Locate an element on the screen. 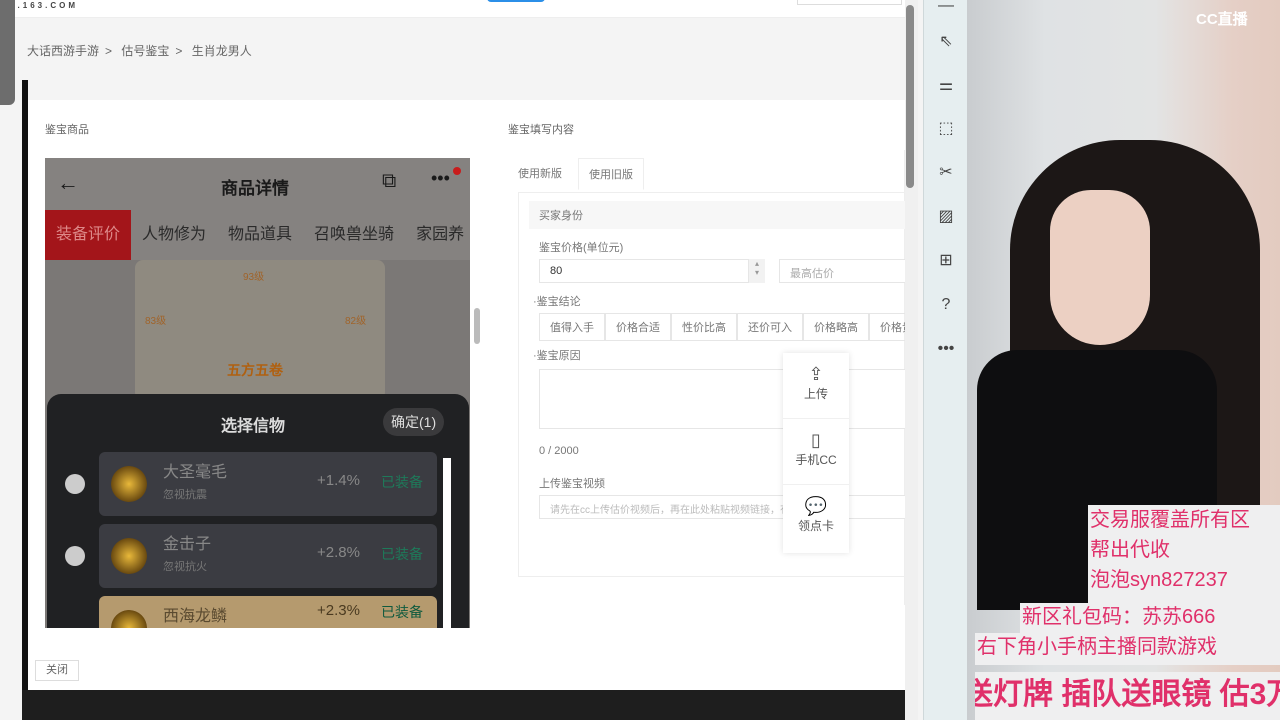 Image resolution: width=1280 pixels, height=720 pixels. price-stepper: ▴ ▾ is located at coordinates (757, 271).